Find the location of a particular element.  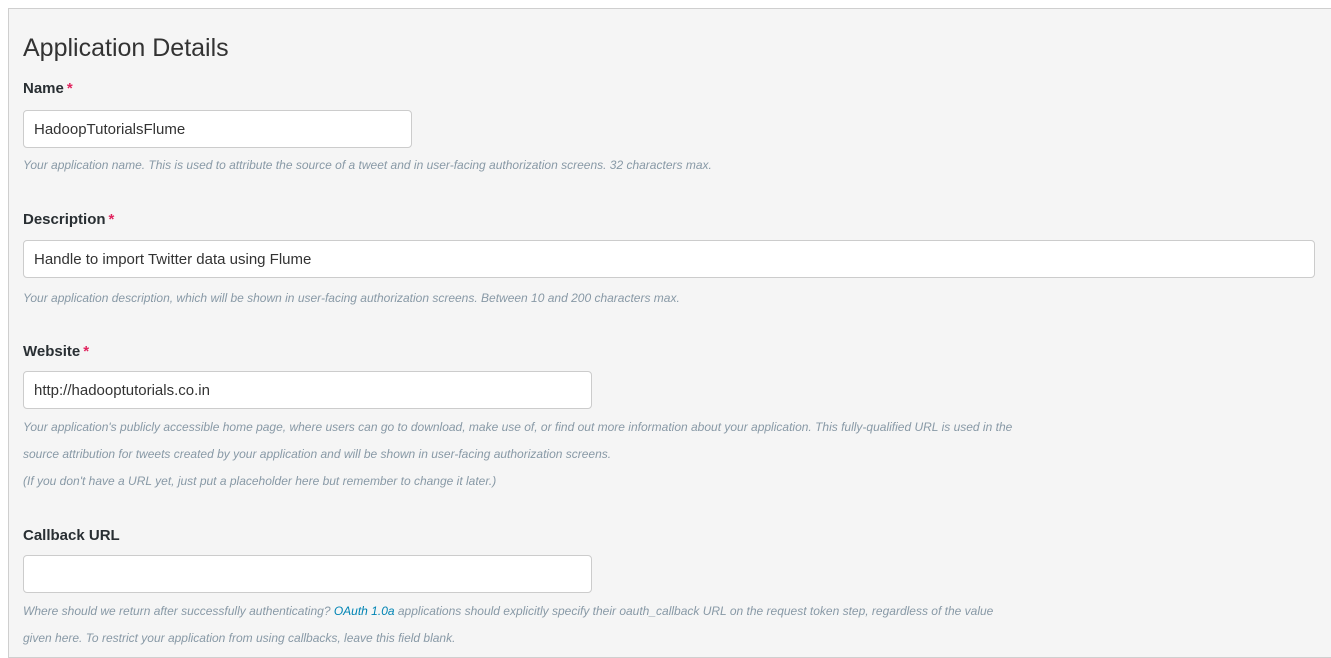

page-title: Application Details is located at coordinates (126, 48).